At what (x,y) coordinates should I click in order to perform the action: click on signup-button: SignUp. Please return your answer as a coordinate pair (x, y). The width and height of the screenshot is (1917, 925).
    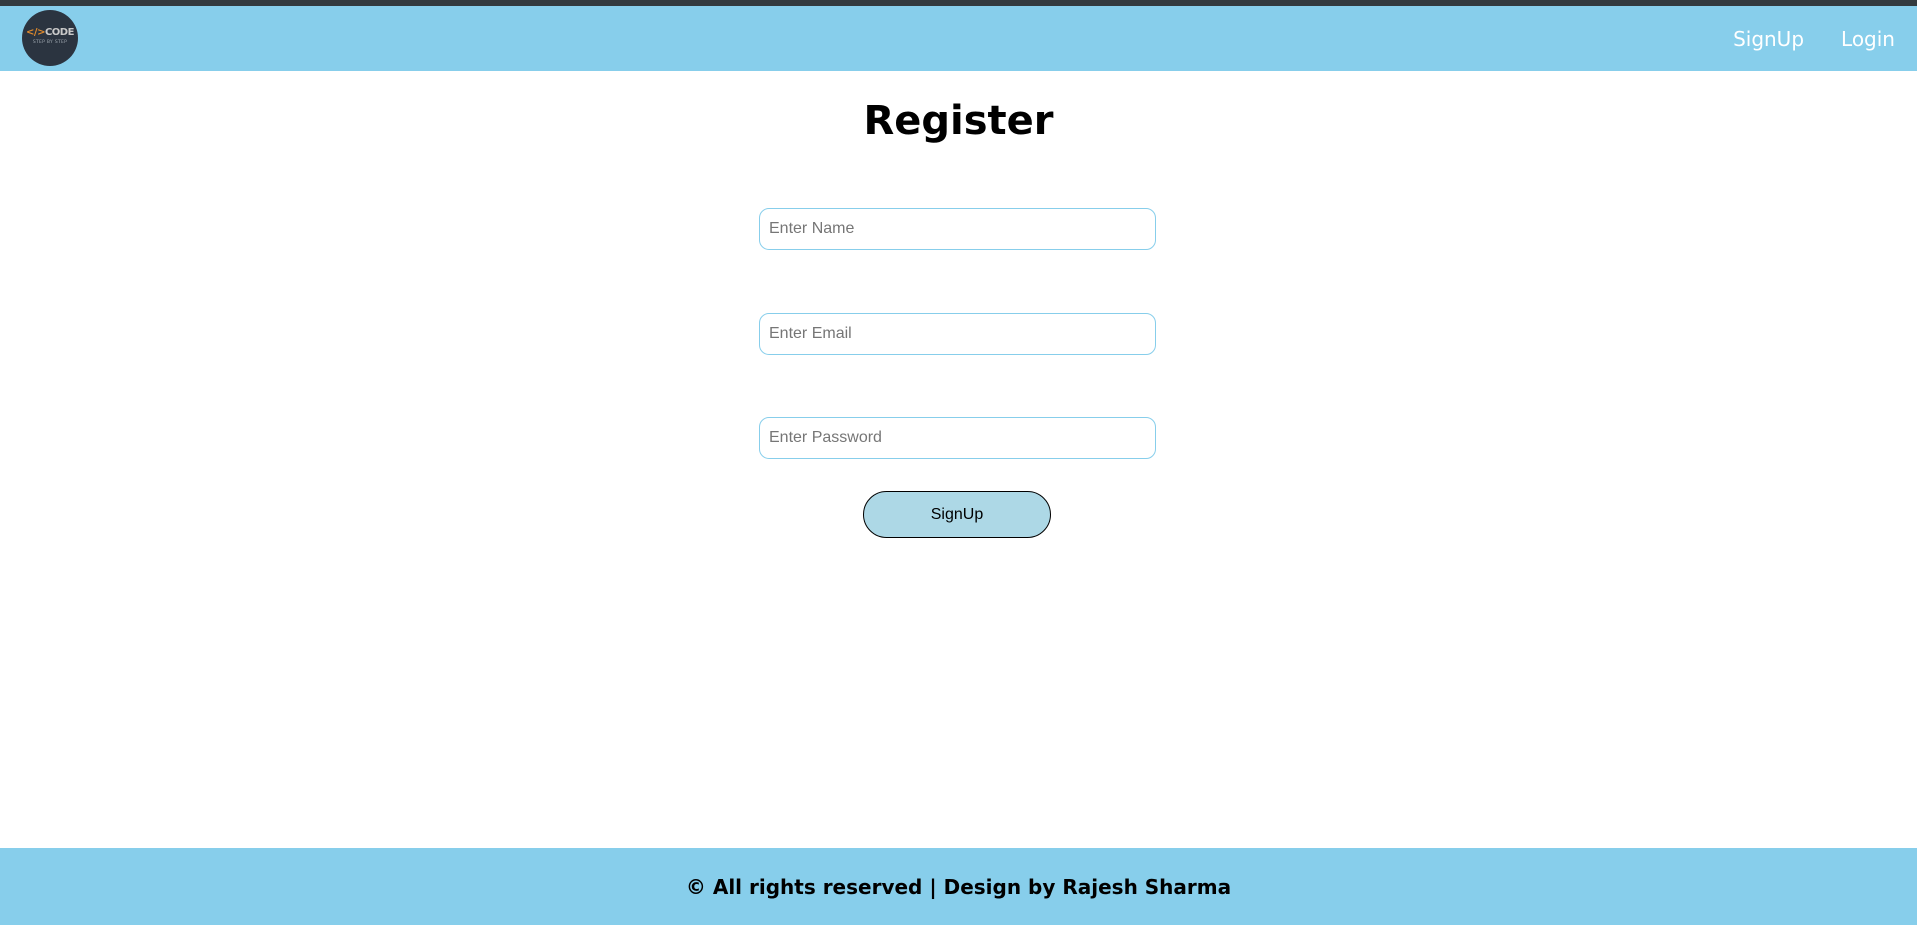
    Looking at the image, I should click on (957, 514).